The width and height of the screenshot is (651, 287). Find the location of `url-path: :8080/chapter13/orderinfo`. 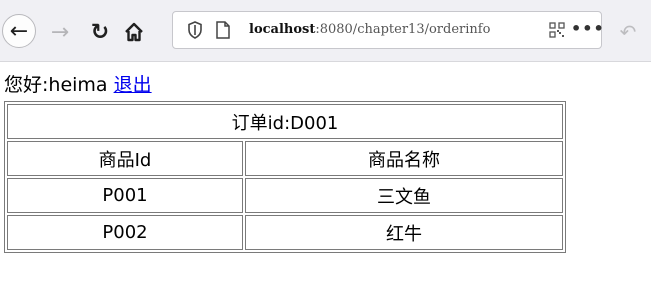

url-path: :8080/chapter13/orderinfo is located at coordinates (403, 29).